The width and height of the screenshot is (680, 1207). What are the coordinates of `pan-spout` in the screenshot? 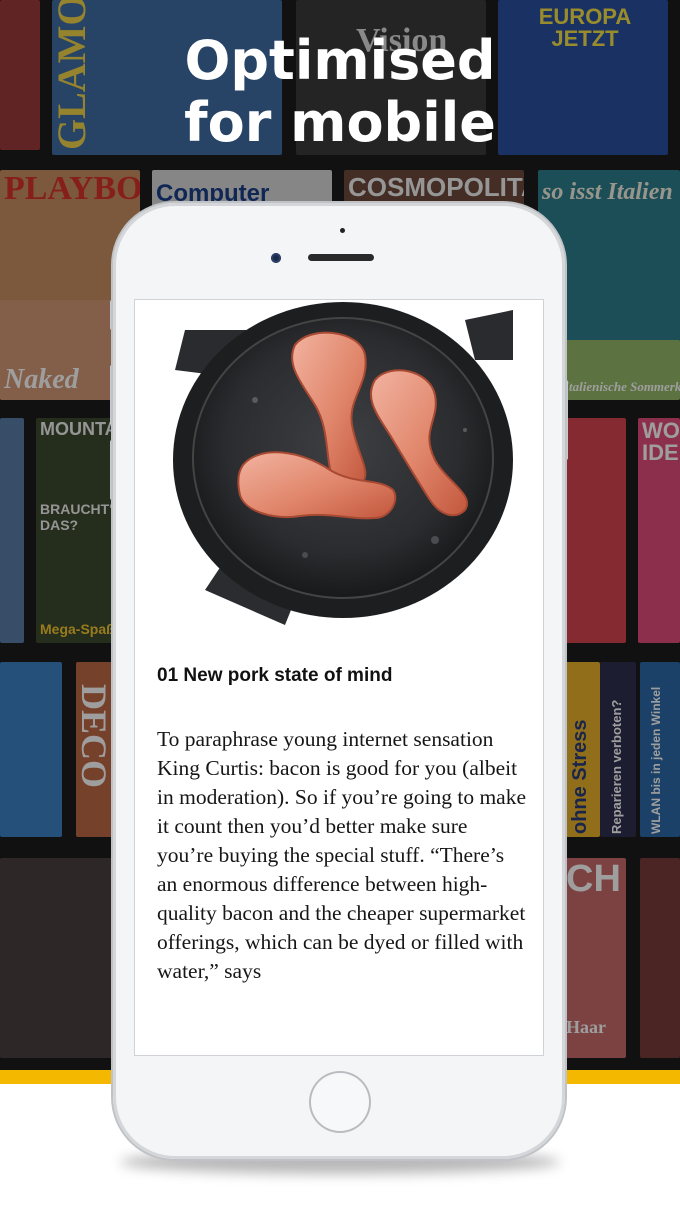 It's located at (489, 335).